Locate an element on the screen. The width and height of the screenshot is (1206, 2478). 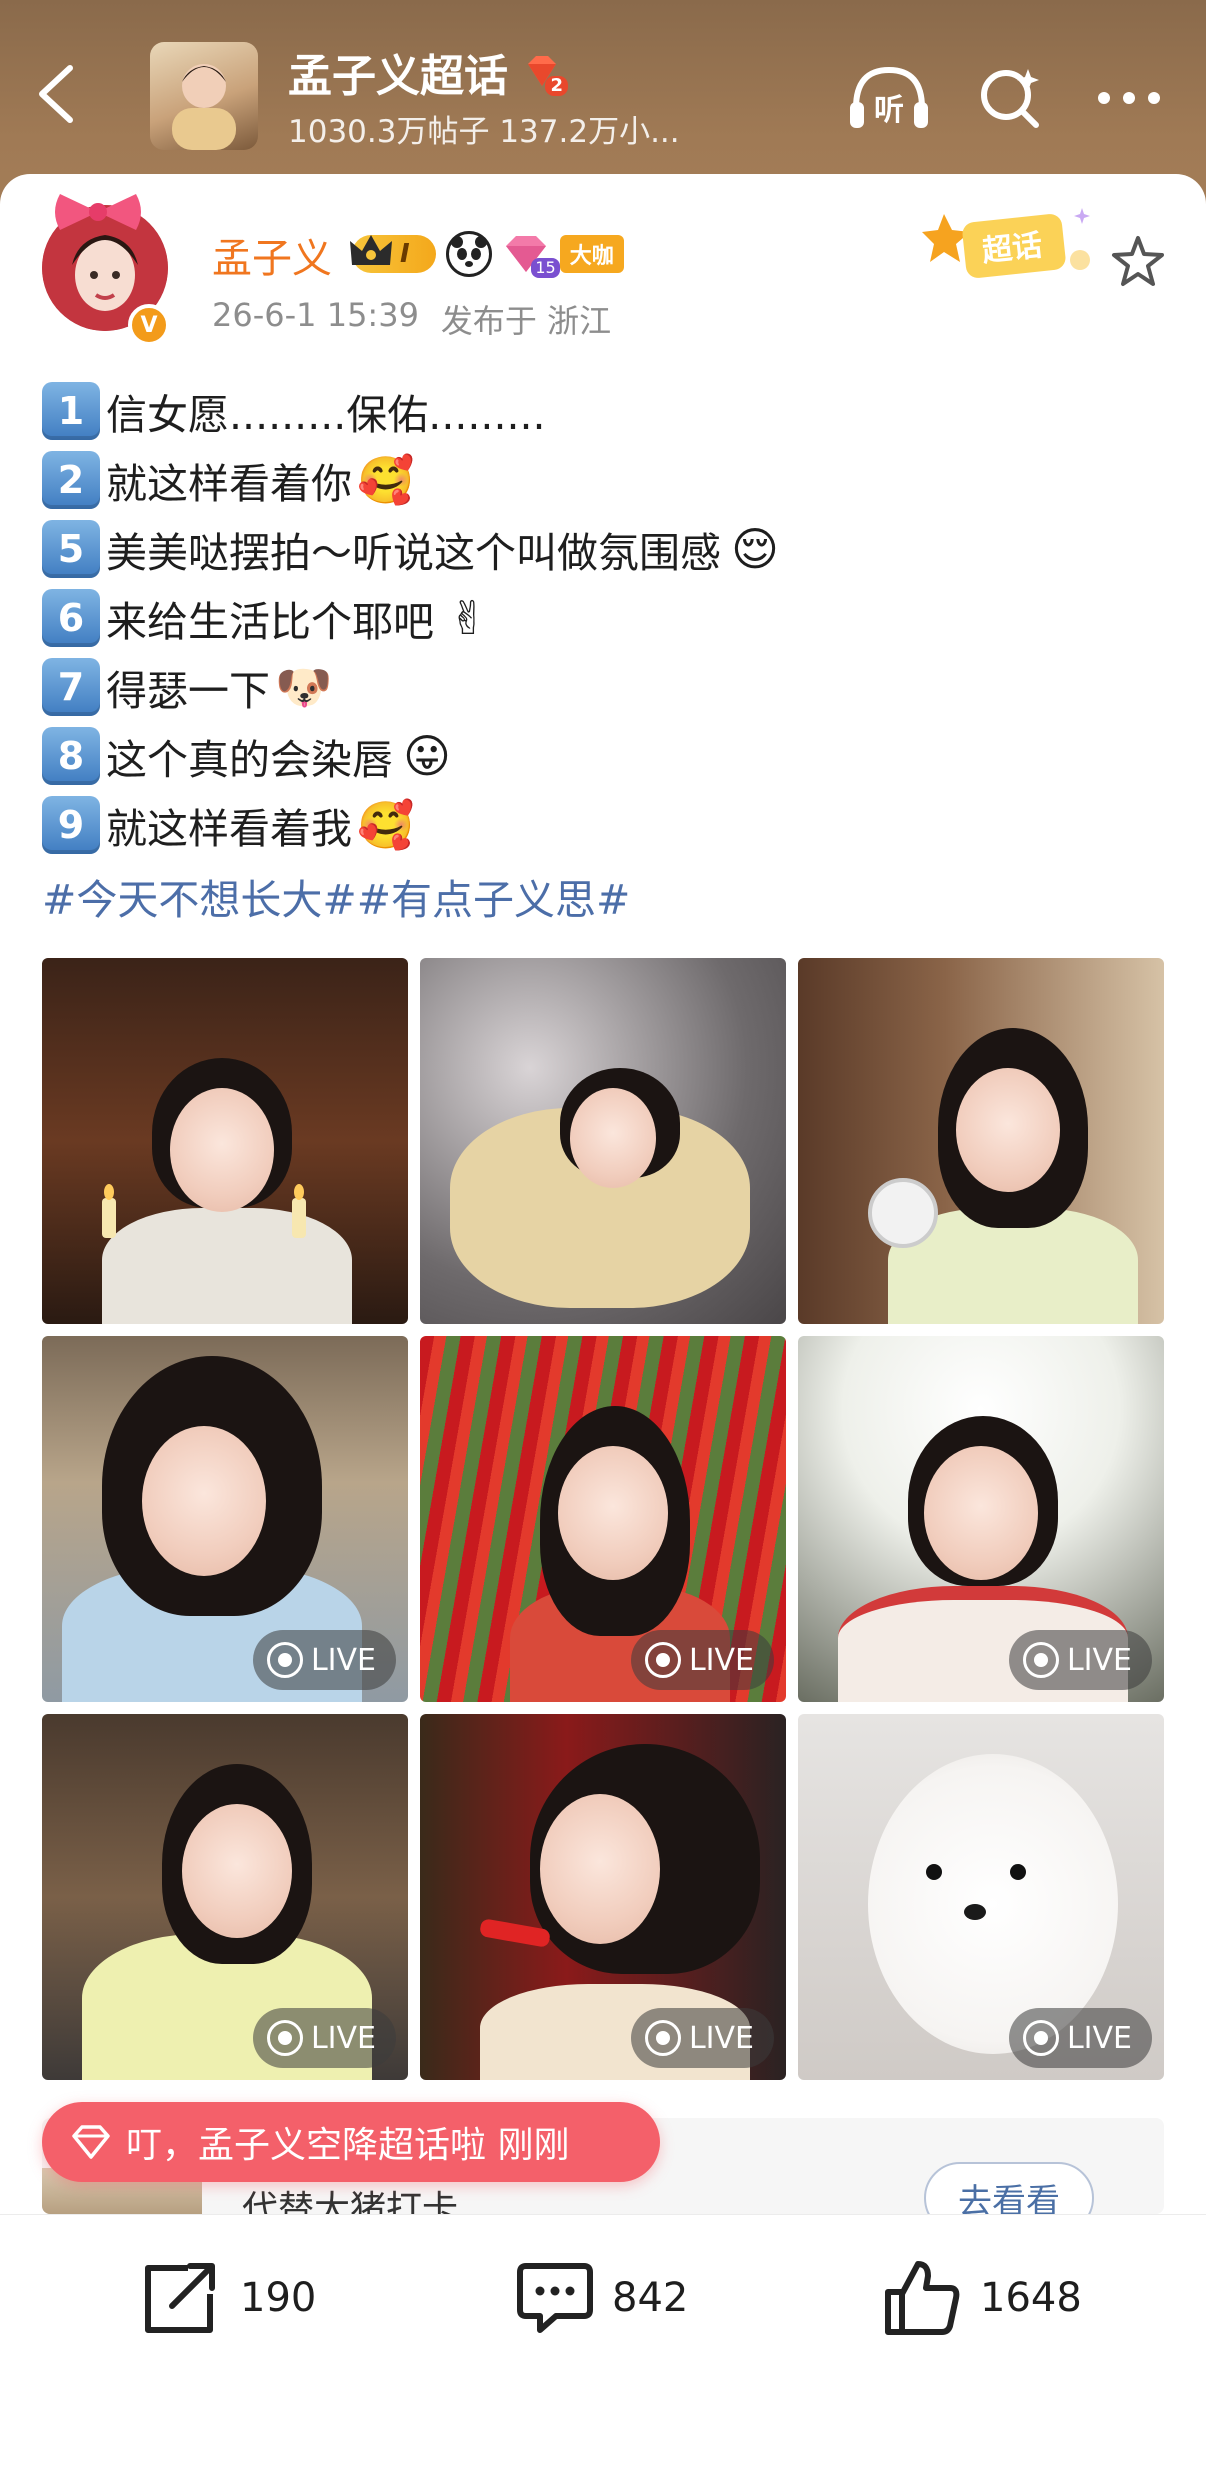
search-icon is located at coordinates (1010, 98).